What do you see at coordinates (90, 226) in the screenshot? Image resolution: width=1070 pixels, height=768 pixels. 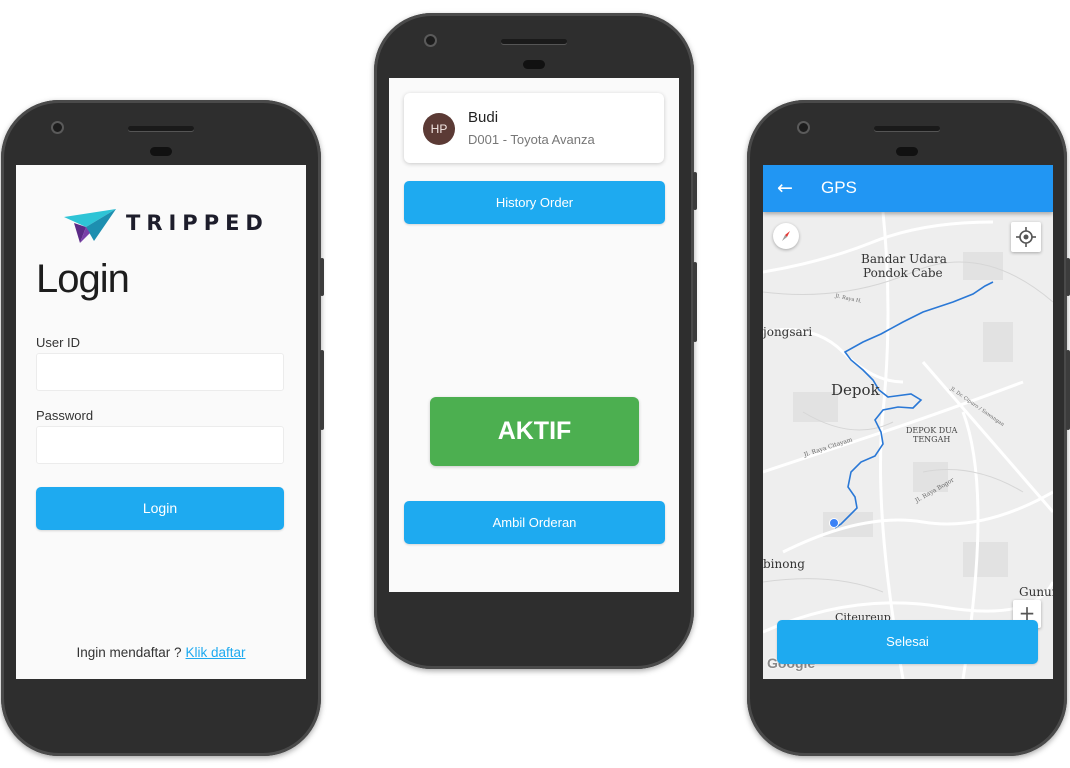 I see `paper-plane-icon` at bounding box center [90, 226].